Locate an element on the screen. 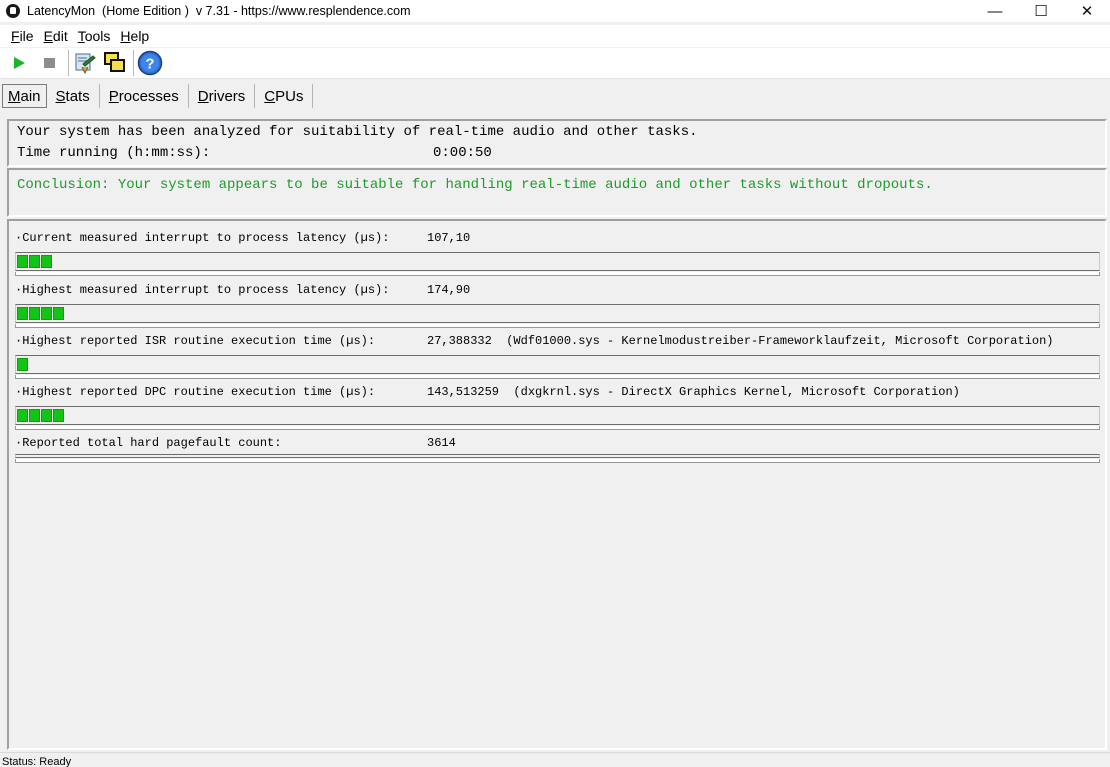 Image resolution: width=1110 pixels, height=767 pixels. help-icon: ? is located at coordinates (150, 63).